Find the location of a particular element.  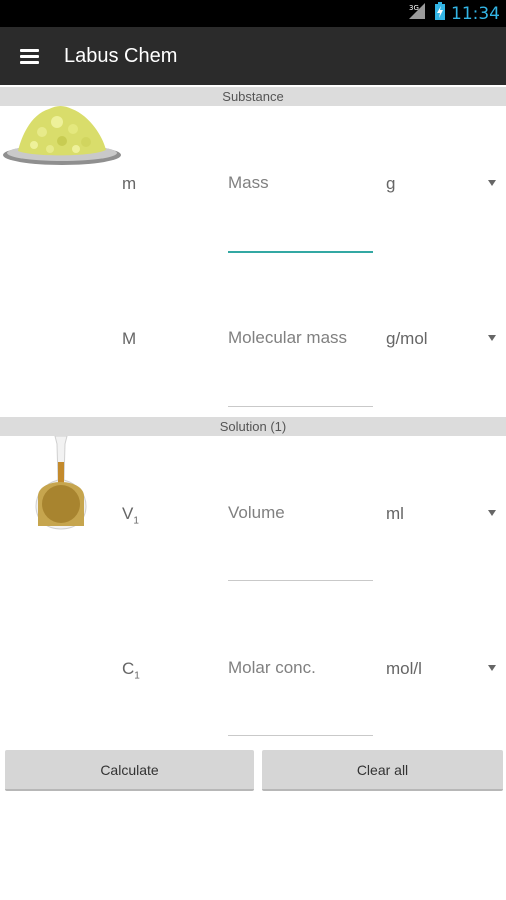

volume-unit-label: ml is located at coordinates (395, 513).